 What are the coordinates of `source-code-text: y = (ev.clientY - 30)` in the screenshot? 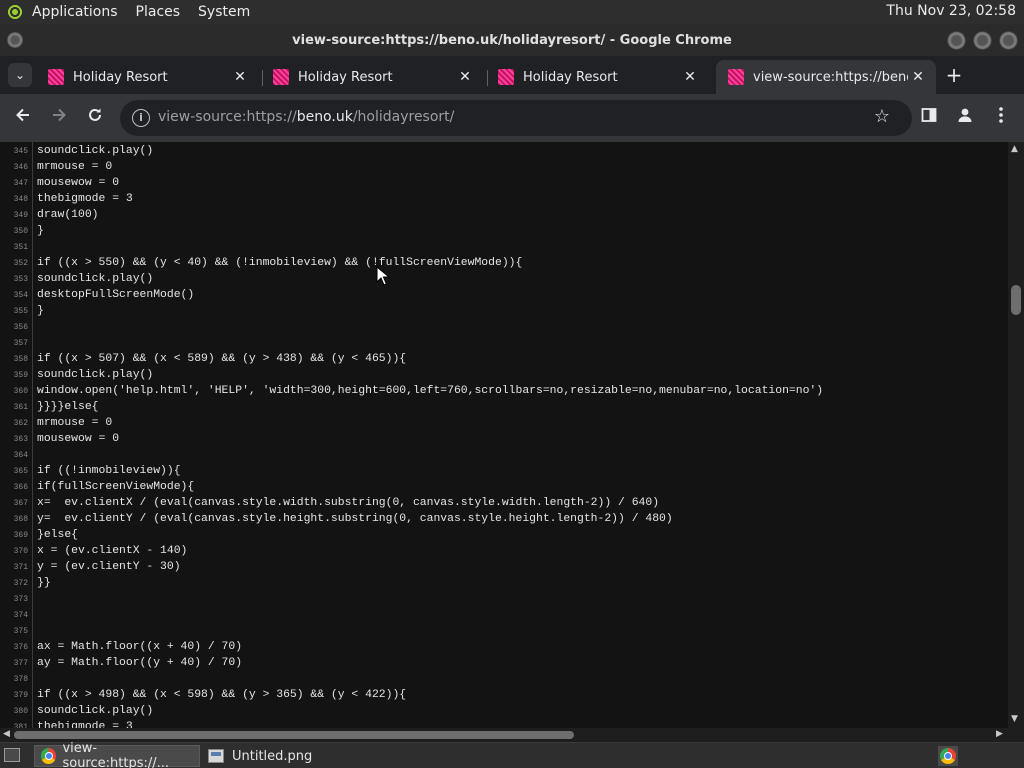 It's located at (109, 567).